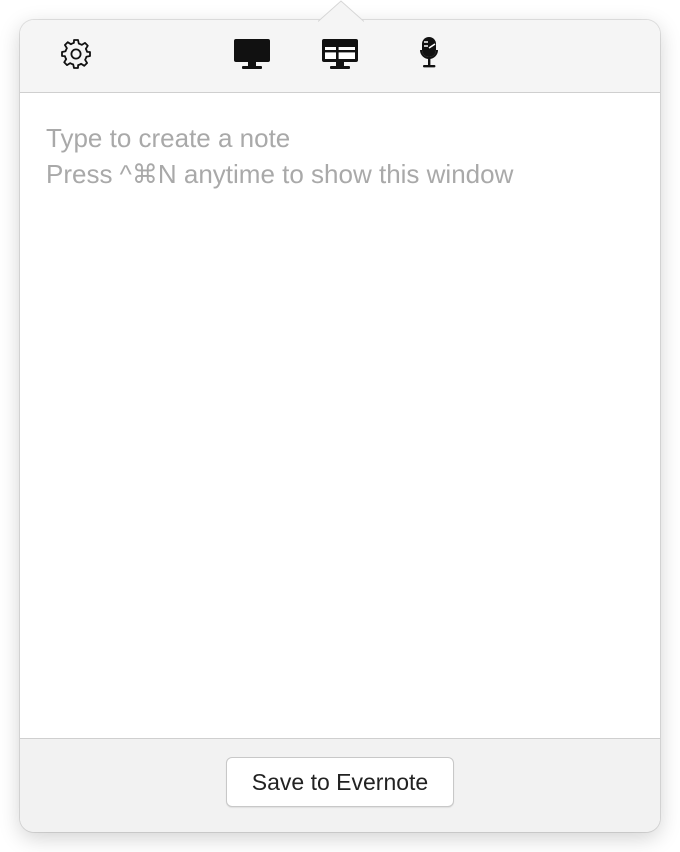 Image resolution: width=680 pixels, height=852 pixels. Describe the element at coordinates (280, 174) in the screenshot. I see `placeholder-line-2: Press ^⌘N anytime to show this window` at that location.